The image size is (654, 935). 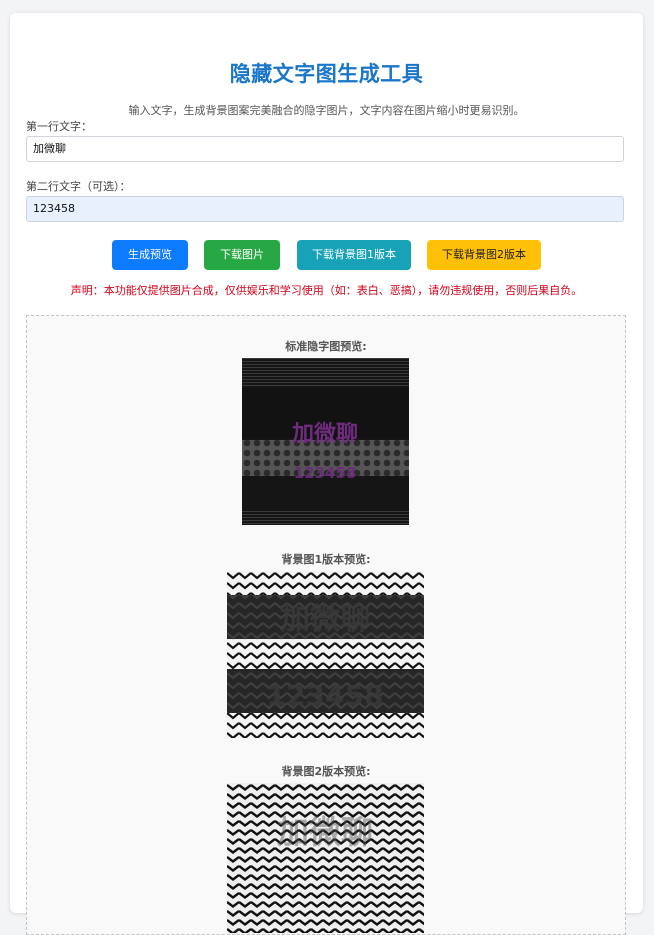 What do you see at coordinates (326, 559) in the screenshot?
I see `bg1-preview-label: 背景图1版本预览:` at bounding box center [326, 559].